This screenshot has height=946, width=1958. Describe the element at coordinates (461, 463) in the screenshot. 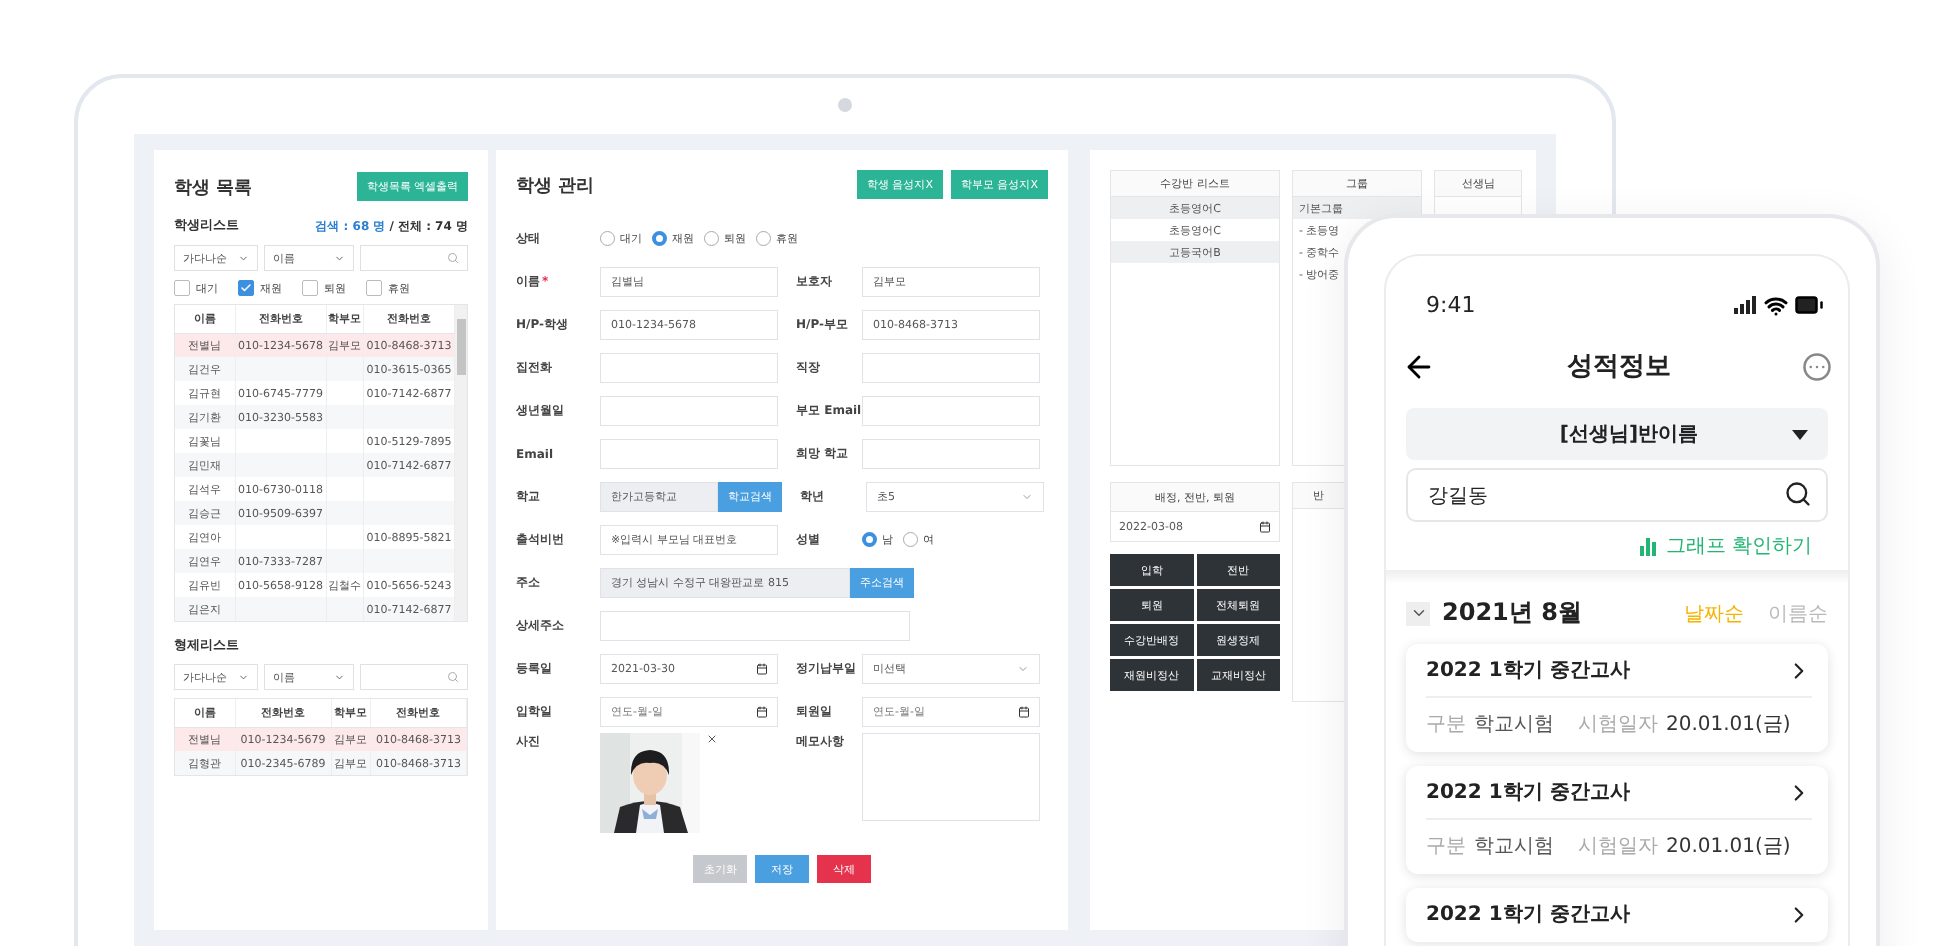

I see `scrollbar` at that location.